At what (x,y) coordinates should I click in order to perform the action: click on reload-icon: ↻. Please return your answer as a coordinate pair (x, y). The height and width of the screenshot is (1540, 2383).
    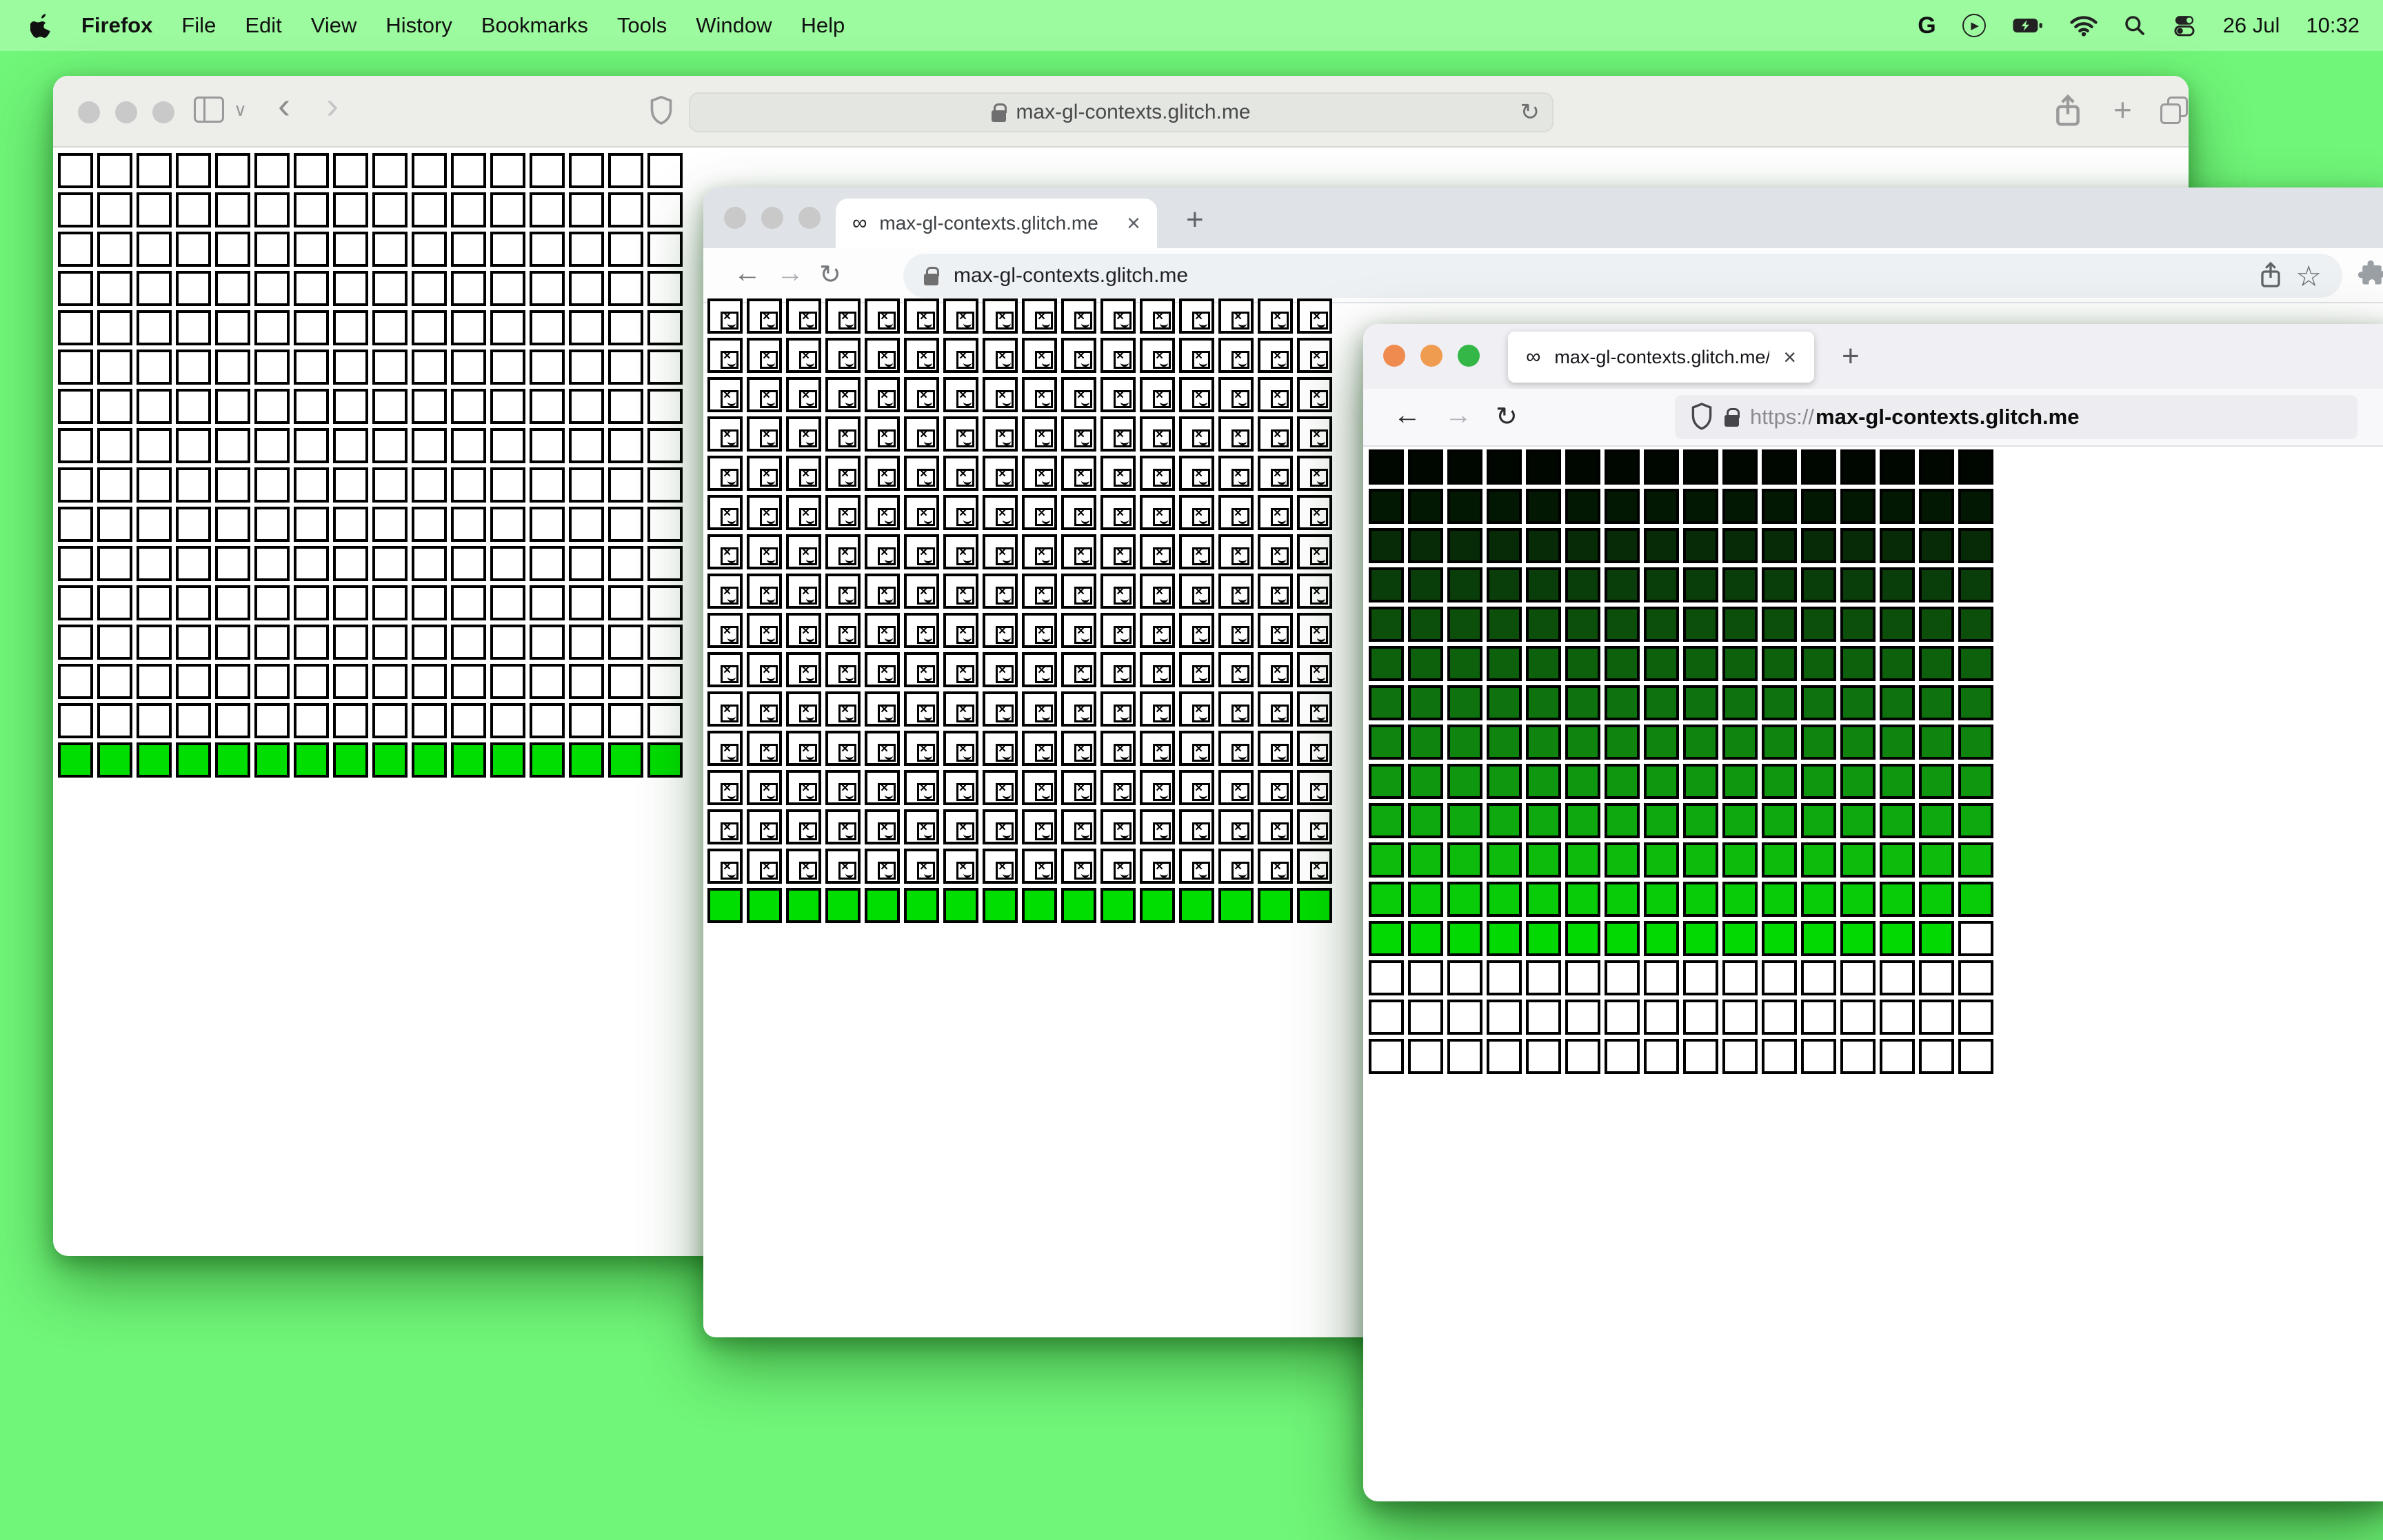
    Looking at the image, I should click on (1530, 113).